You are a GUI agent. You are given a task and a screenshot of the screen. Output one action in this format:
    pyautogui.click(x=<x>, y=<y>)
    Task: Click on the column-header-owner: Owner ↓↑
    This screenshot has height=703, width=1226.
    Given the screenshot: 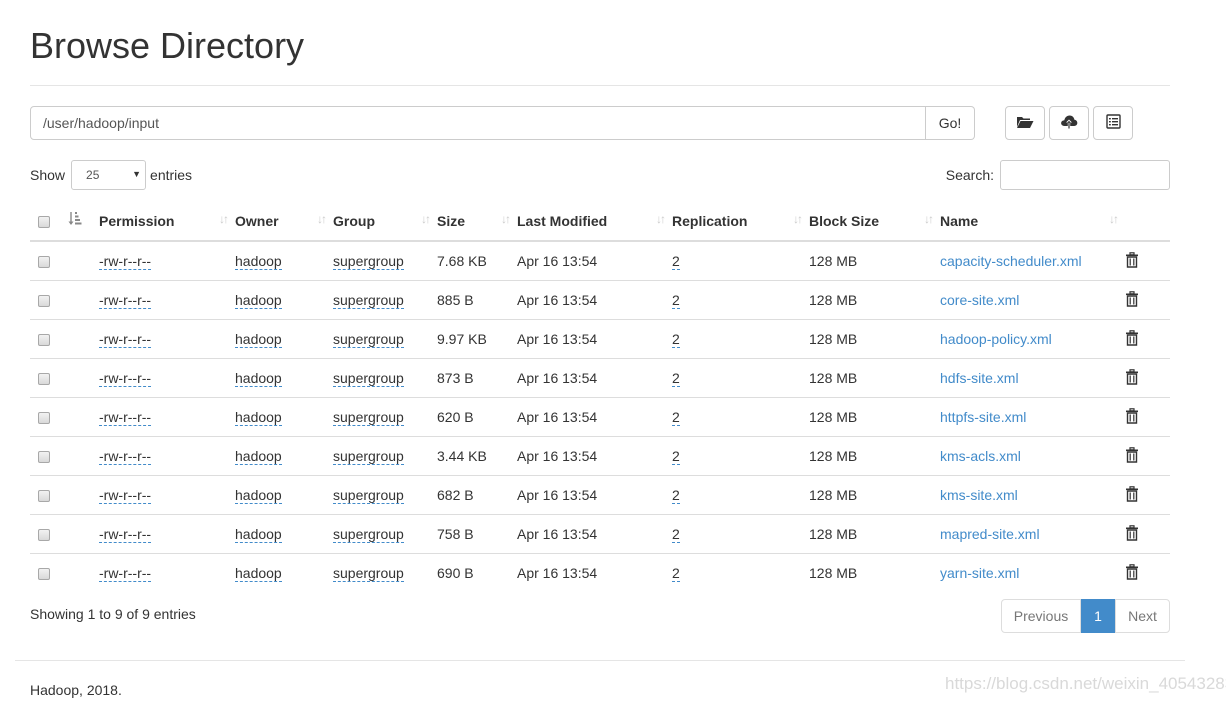 What is the action you would take?
    pyautogui.click(x=284, y=221)
    